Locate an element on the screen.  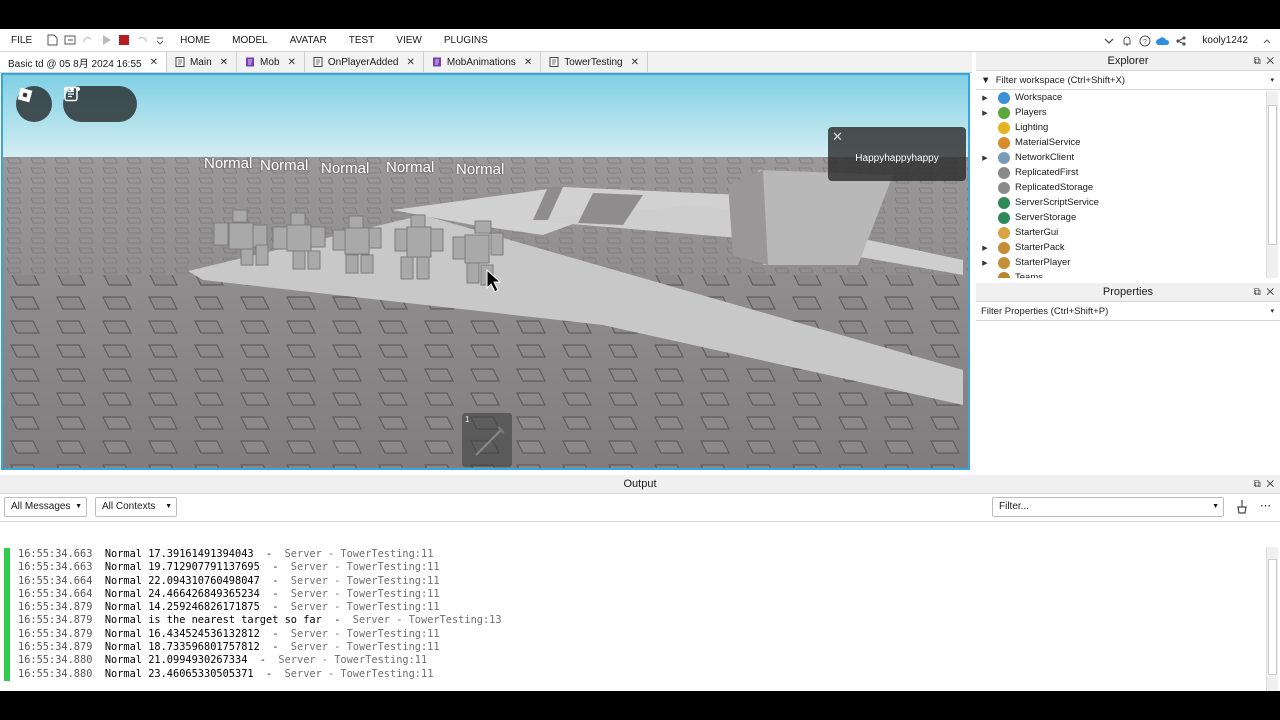
chat-icon is located at coordinates (100, 104).